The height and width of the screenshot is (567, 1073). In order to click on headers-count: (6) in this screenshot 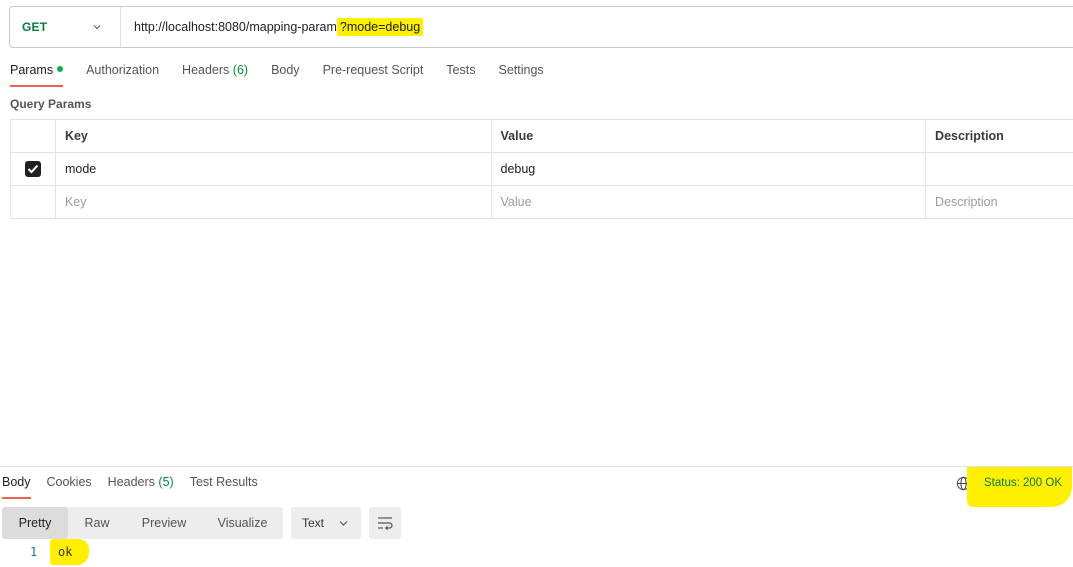, I will do `click(240, 70)`.